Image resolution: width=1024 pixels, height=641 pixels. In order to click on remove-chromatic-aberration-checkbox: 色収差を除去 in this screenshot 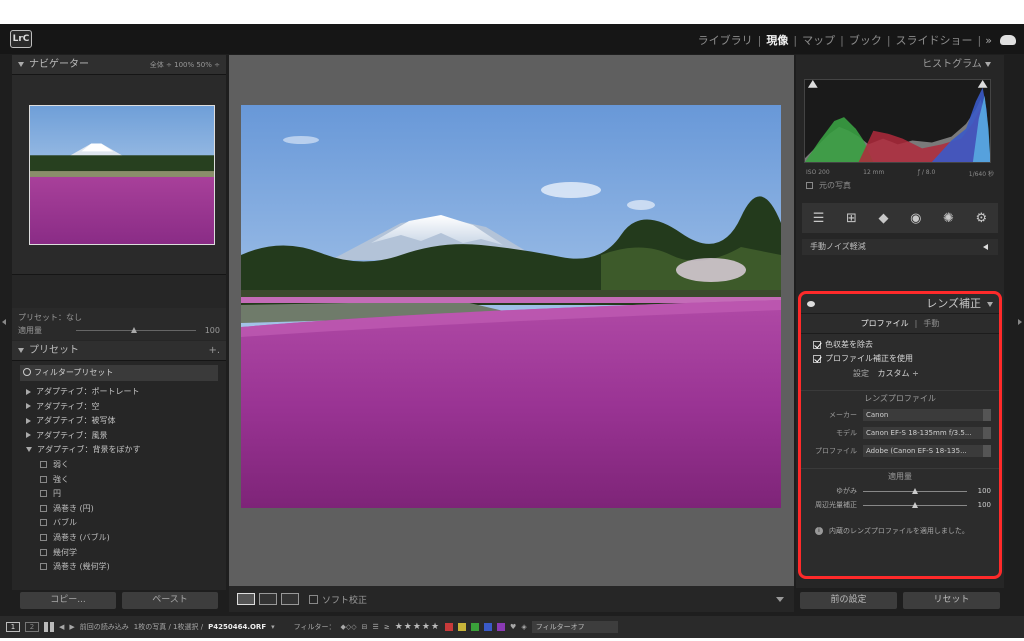, I will do `click(900, 345)`.